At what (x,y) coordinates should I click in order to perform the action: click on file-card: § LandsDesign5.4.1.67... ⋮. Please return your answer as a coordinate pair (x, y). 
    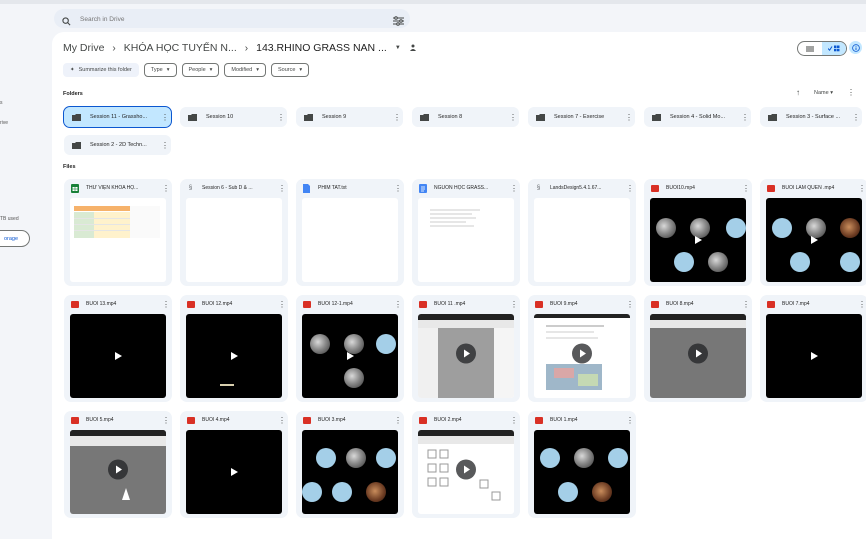
    Looking at the image, I should click on (582, 232).